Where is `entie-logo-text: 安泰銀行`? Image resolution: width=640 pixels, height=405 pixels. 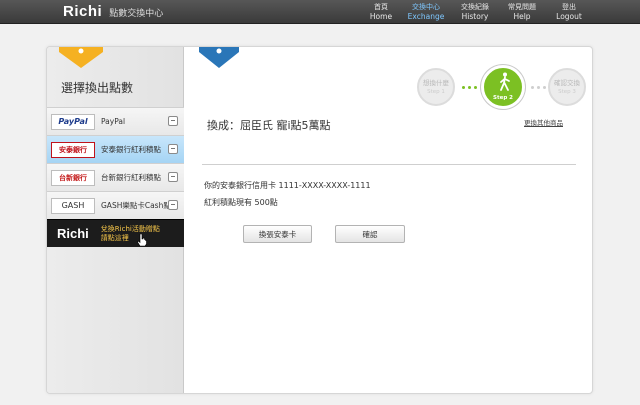 entie-logo-text: 安泰銀行 is located at coordinates (73, 149).